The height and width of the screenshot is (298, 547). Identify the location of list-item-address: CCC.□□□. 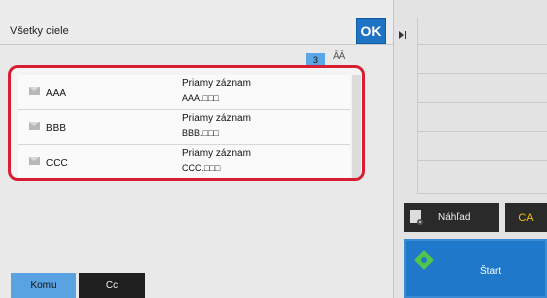
(201, 168).